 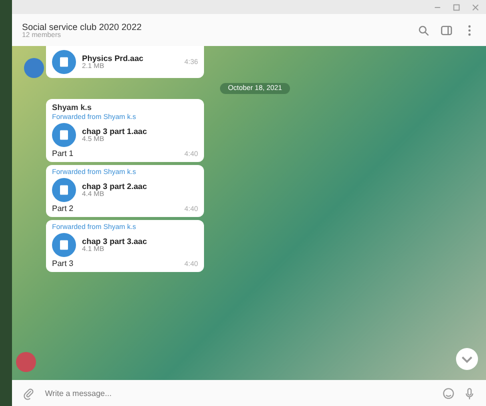 What do you see at coordinates (448, 393) in the screenshot?
I see `emoji-icon` at bounding box center [448, 393].